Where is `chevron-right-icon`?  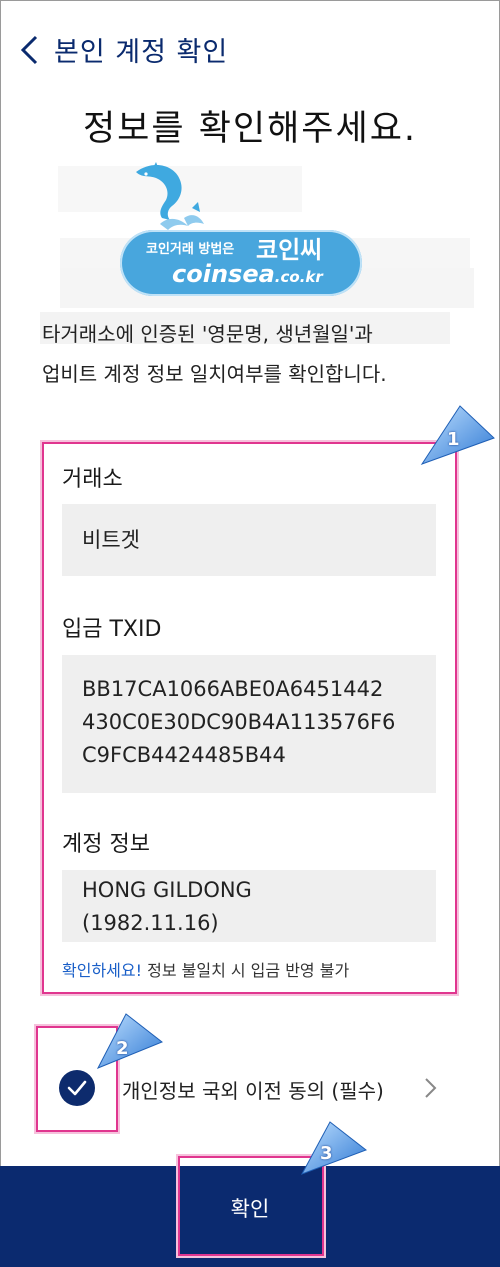 chevron-right-icon is located at coordinates (431, 1088).